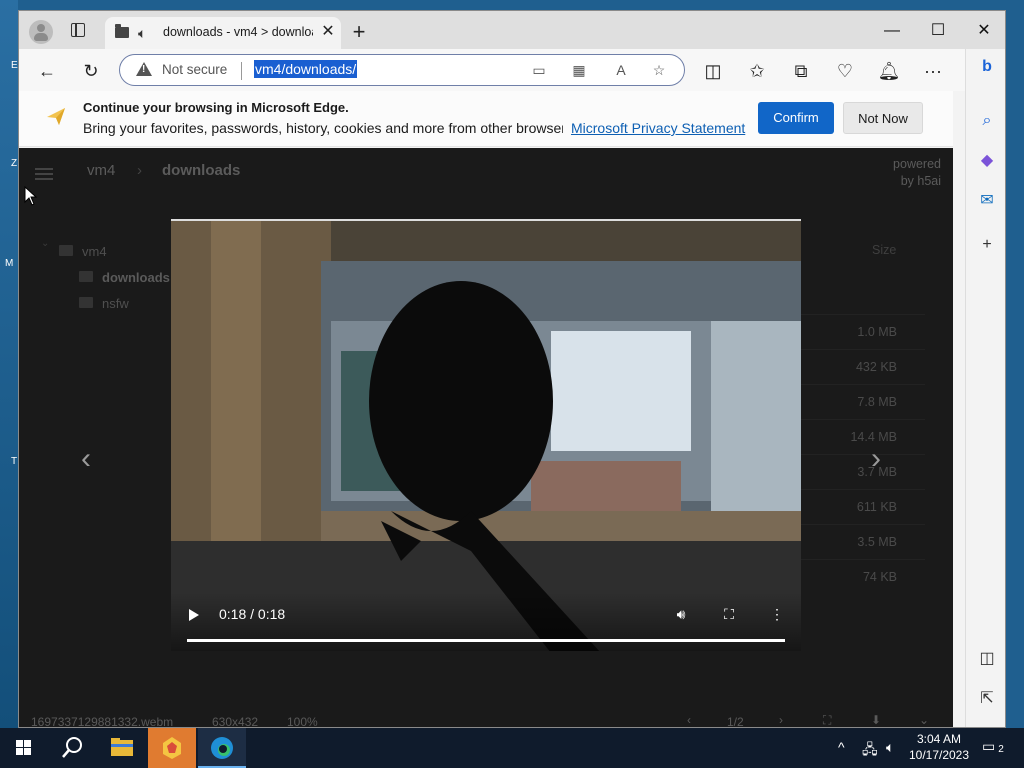  Describe the element at coordinates (987, 121) in the screenshot. I see `search-icon: ⌕` at that location.